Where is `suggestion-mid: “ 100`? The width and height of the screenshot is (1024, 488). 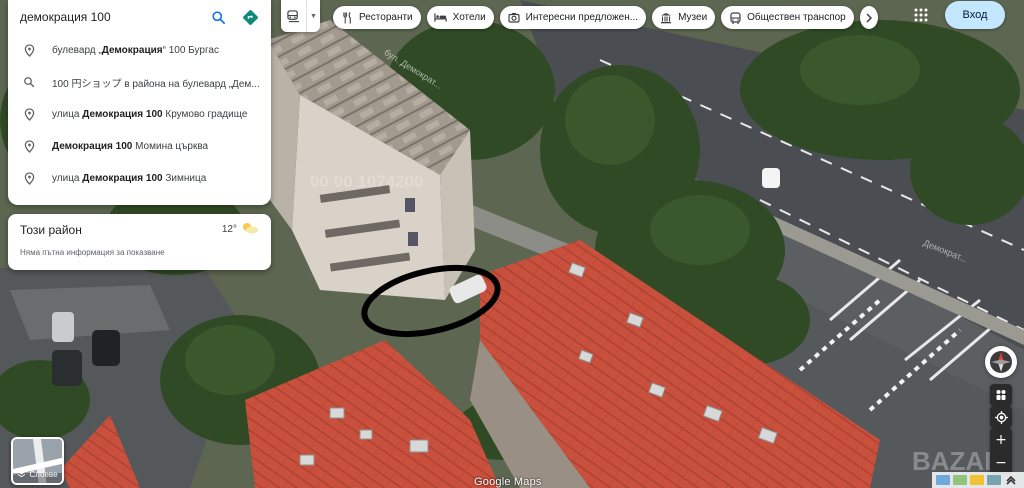 suggestion-mid: “ 100 is located at coordinates (174, 50).